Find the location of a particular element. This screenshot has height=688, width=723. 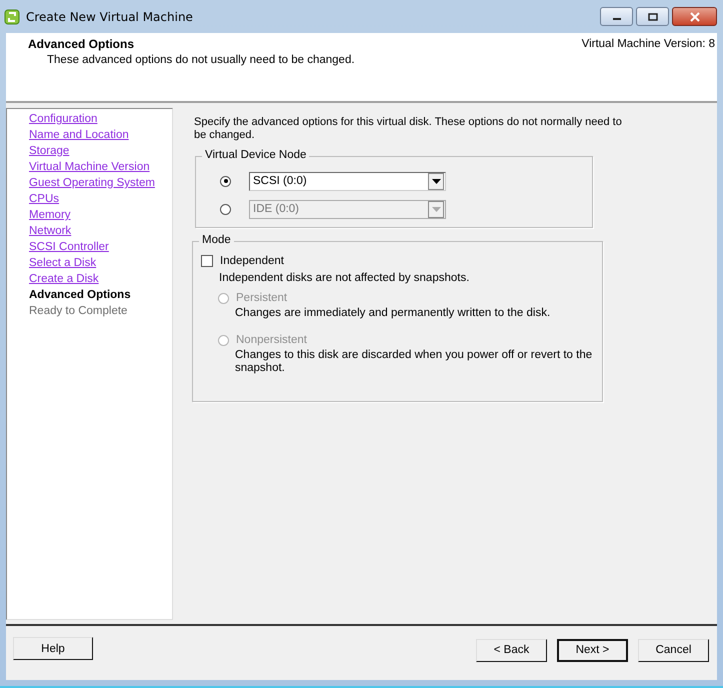

checkbox is located at coordinates (207, 261).